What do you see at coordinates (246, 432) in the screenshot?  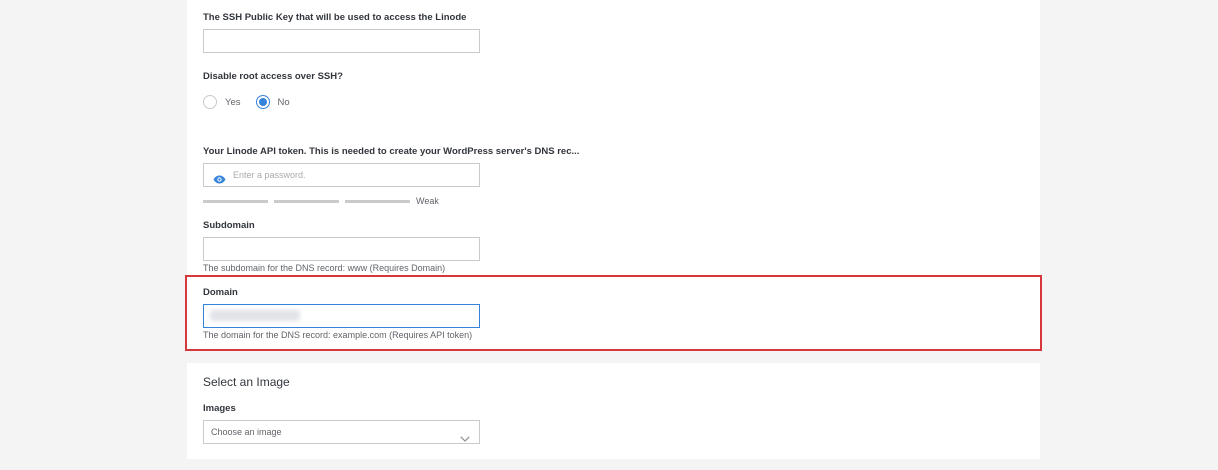 I see `image-select-value: Choose an image` at bounding box center [246, 432].